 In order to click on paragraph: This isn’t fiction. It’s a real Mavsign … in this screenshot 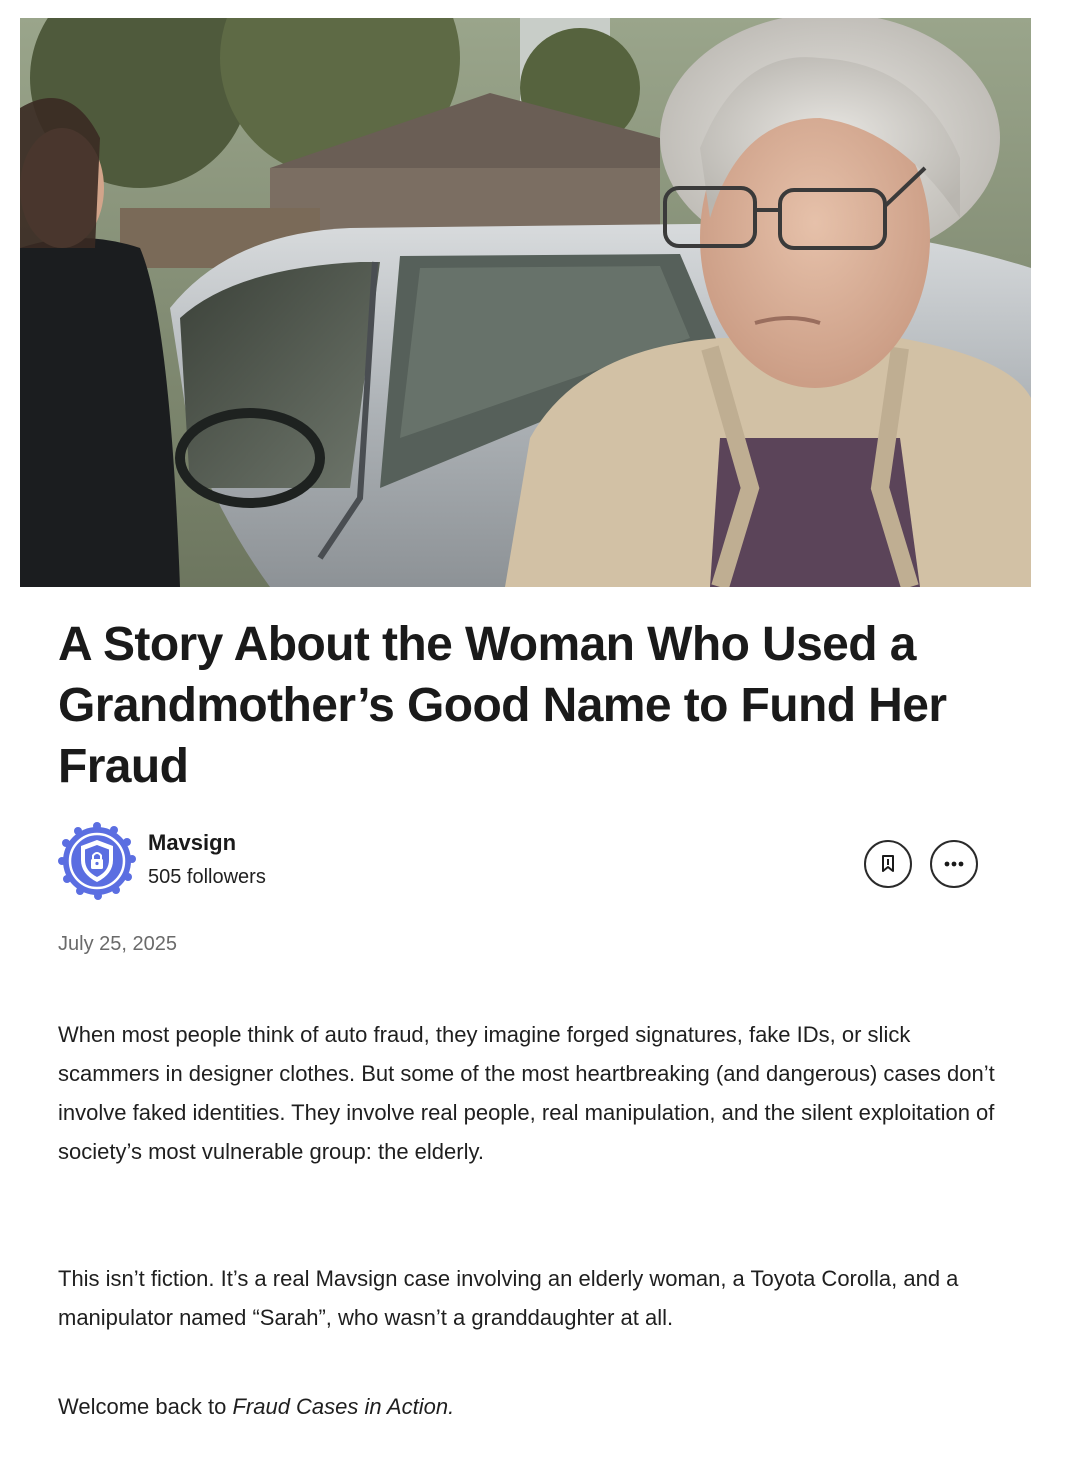, I will do `click(508, 1298)`.